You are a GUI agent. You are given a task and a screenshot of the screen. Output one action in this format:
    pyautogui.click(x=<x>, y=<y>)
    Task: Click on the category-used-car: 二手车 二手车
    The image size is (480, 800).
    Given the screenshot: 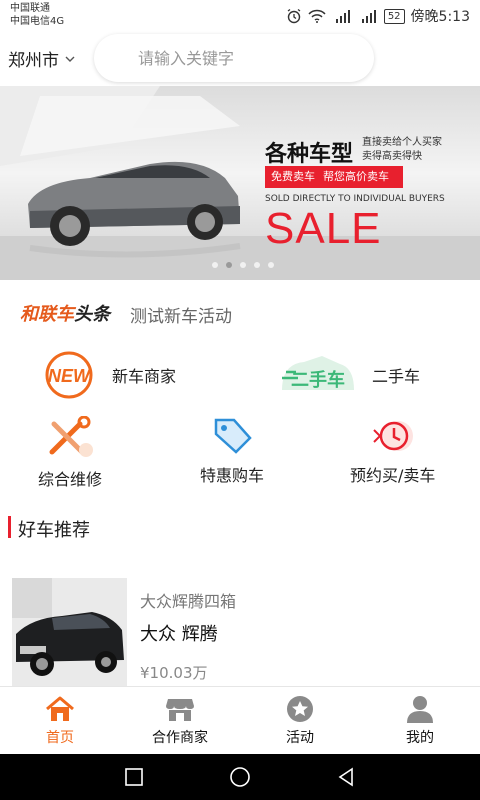 What is the action you would take?
    pyautogui.click(x=349, y=375)
    